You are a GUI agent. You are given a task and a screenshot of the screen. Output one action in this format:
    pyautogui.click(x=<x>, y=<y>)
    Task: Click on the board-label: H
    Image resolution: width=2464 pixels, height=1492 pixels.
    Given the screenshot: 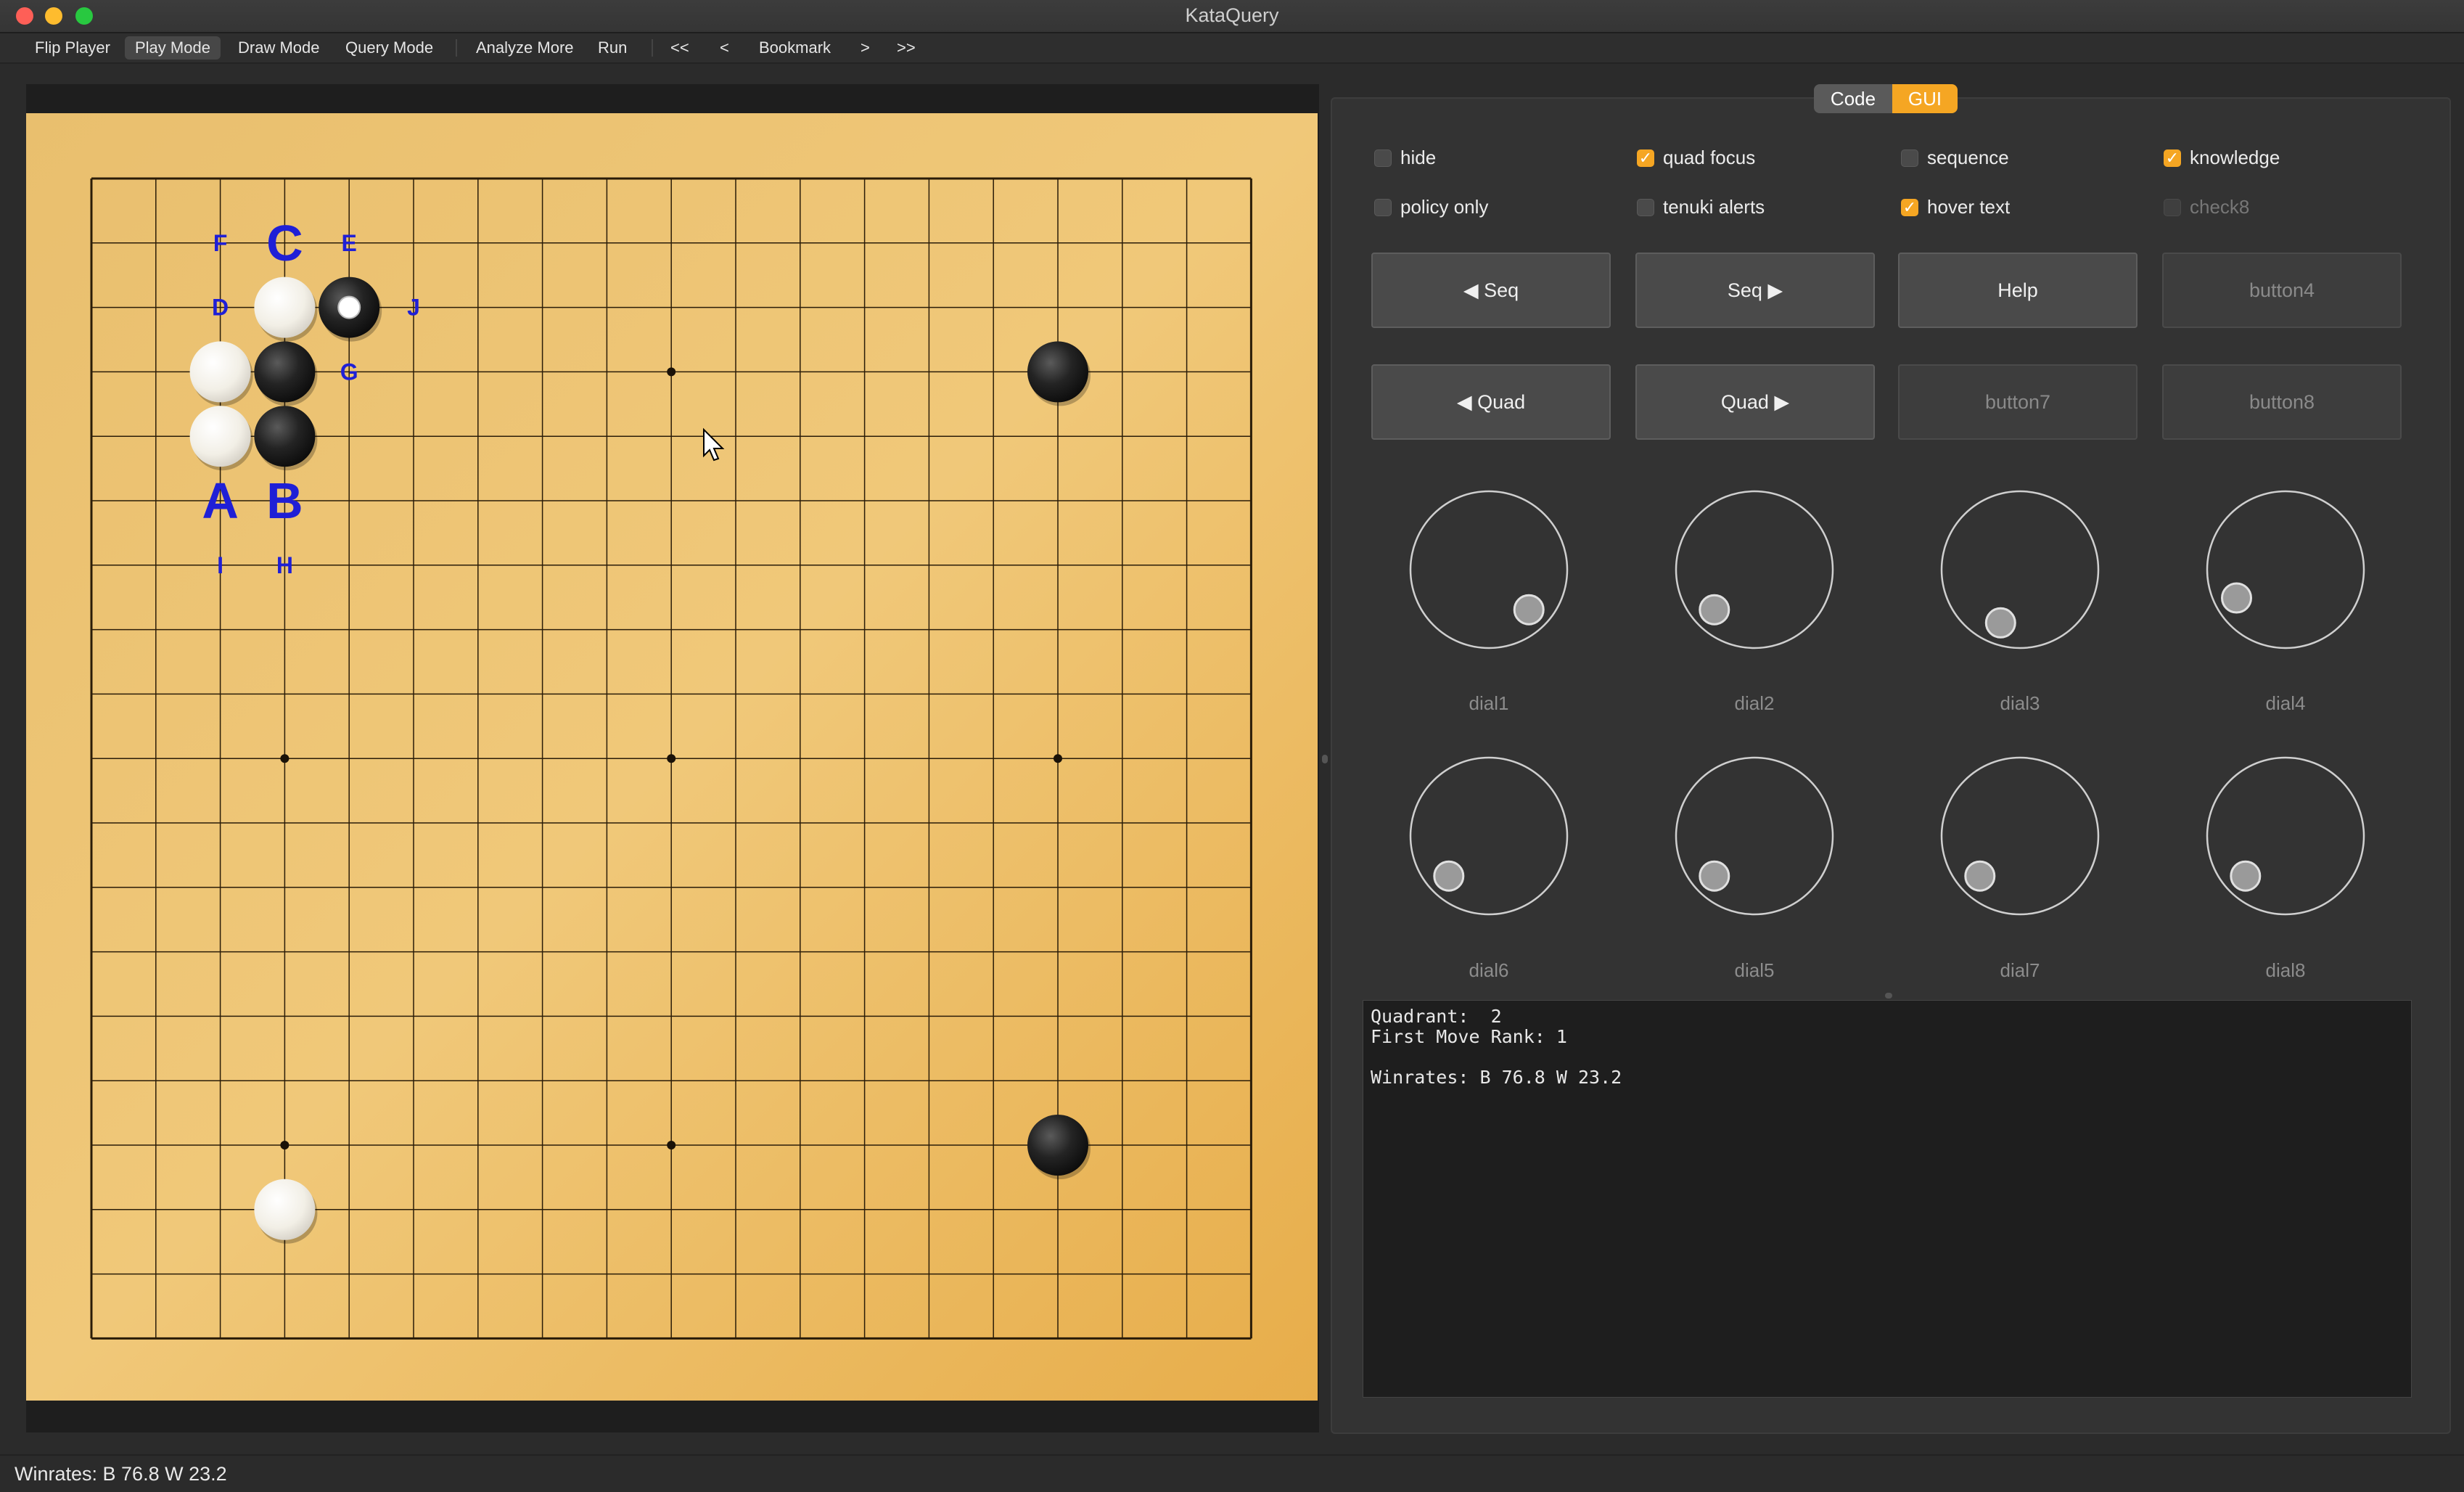 What is the action you would take?
    pyautogui.click(x=284, y=565)
    